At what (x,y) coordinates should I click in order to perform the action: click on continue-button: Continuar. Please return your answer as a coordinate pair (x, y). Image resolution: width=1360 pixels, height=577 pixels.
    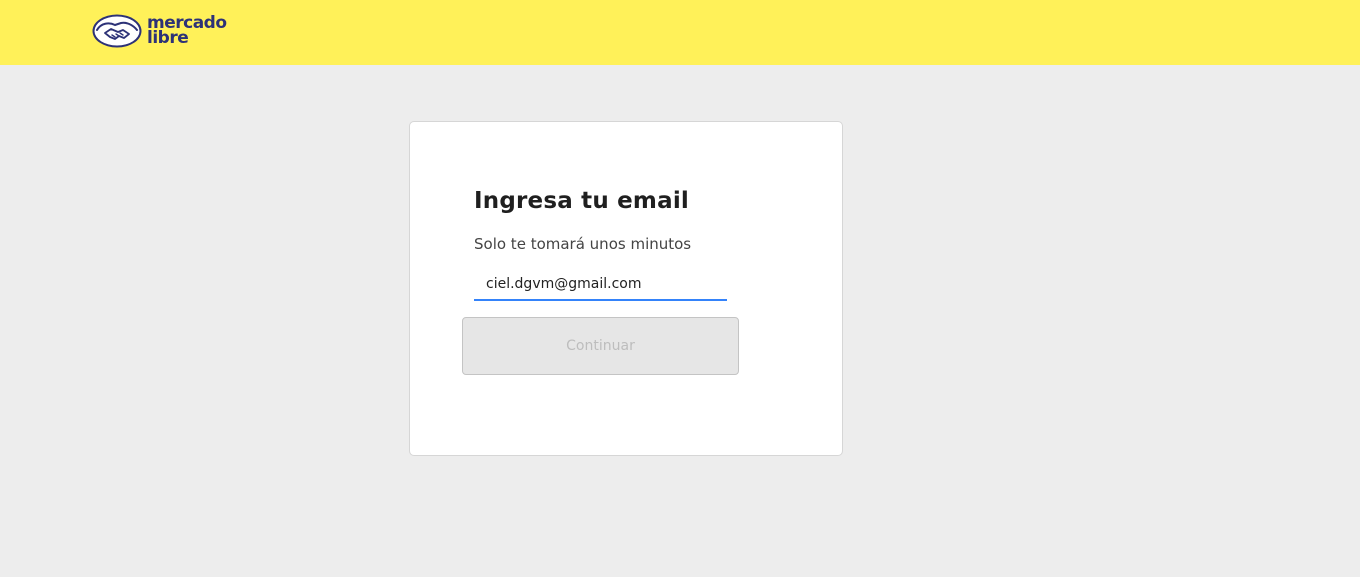
    Looking at the image, I should click on (600, 346).